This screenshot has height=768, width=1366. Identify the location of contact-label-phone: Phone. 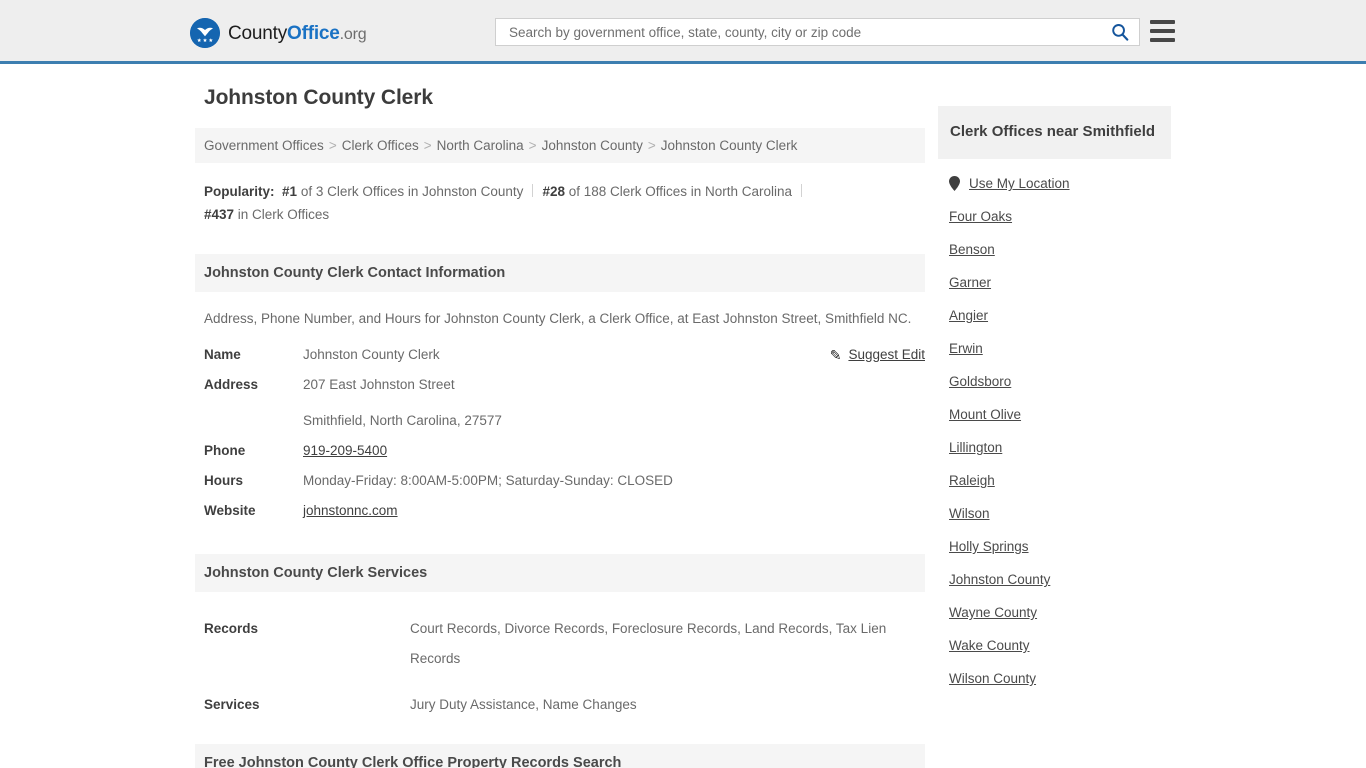
(225, 450).